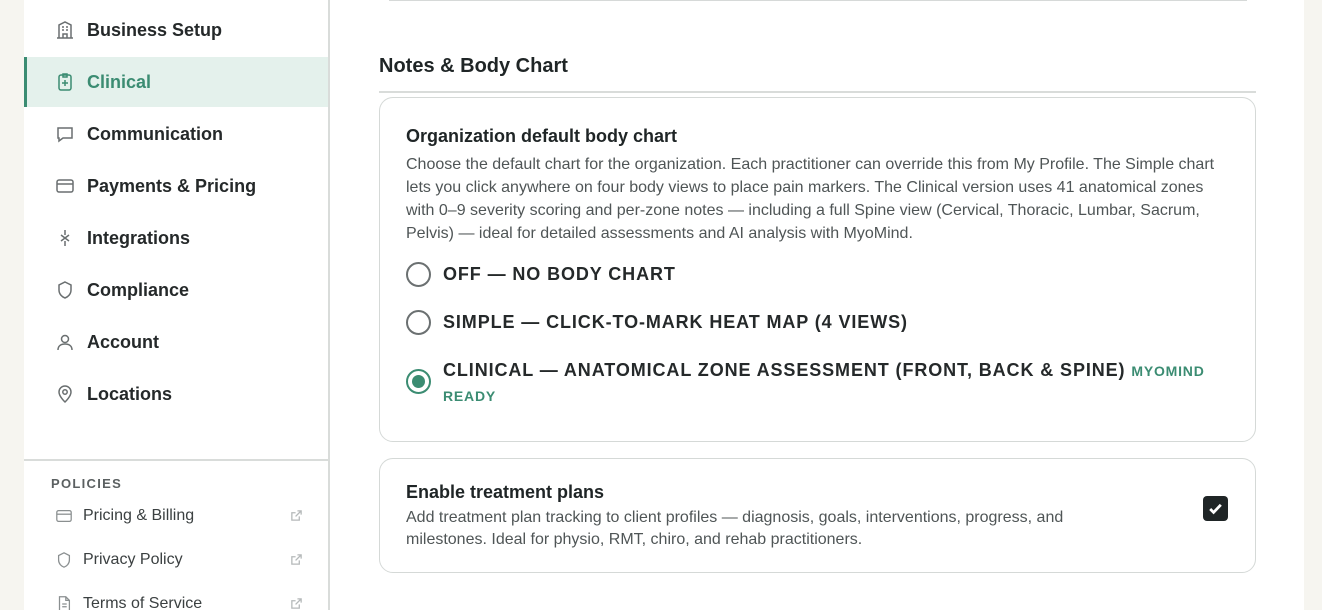  What do you see at coordinates (119, 81) in the screenshot?
I see `sidebar-item-label: Clinical` at bounding box center [119, 81].